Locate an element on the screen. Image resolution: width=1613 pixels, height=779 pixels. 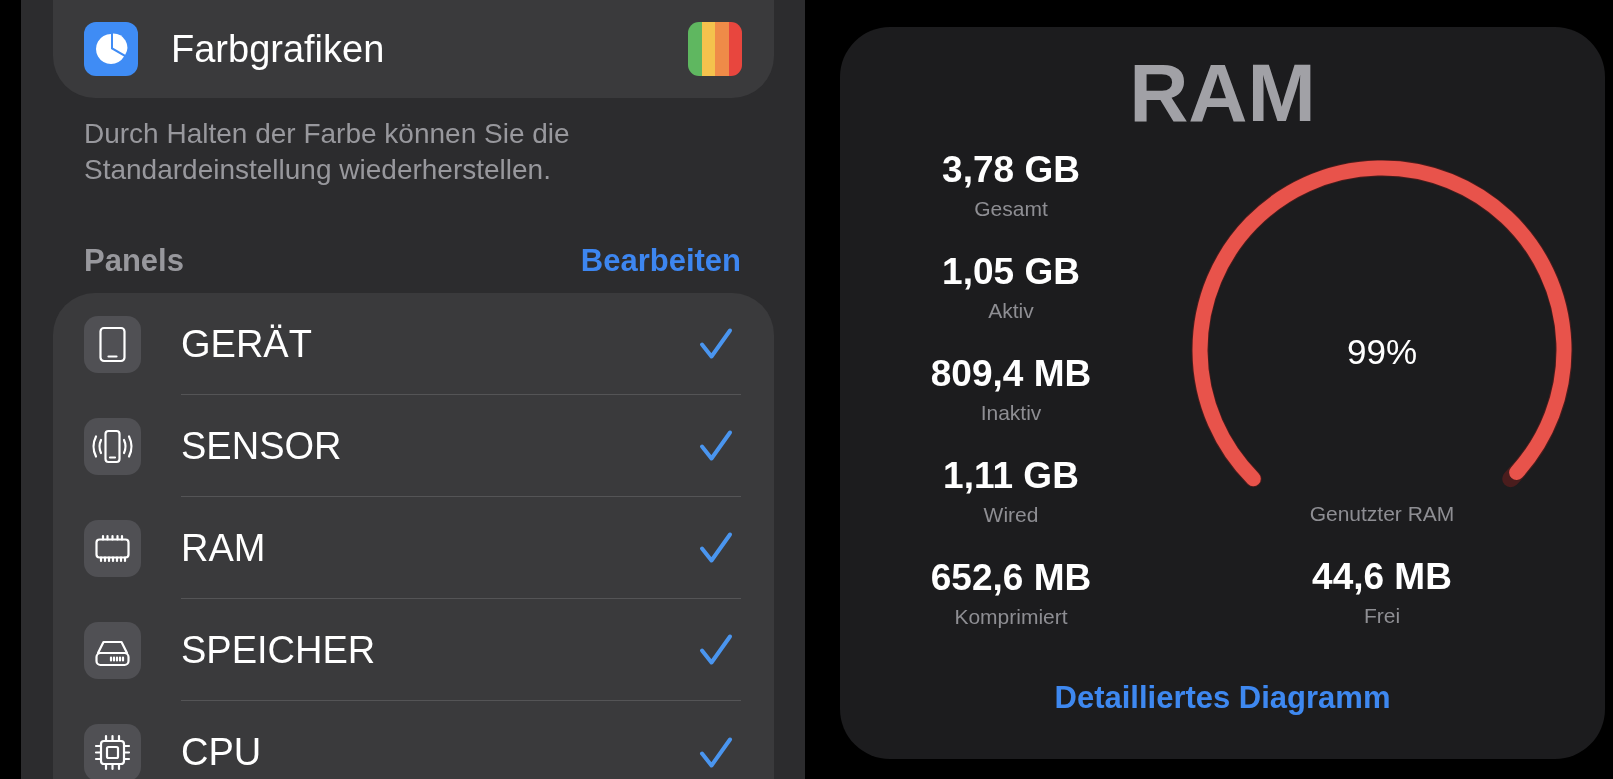
stat-value: 44,6 MB is located at coordinates (1382, 577).